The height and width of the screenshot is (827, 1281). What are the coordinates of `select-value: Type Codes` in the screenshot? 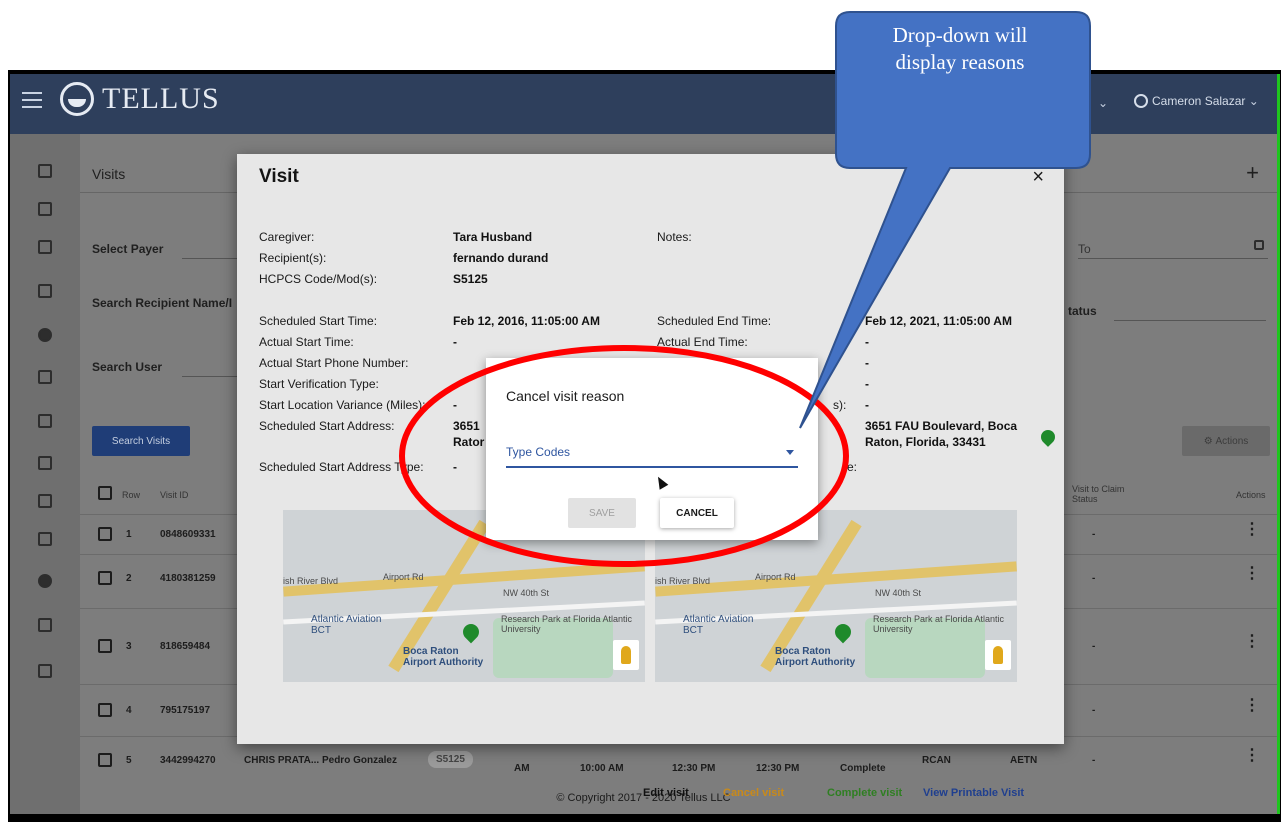 It's located at (538, 452).